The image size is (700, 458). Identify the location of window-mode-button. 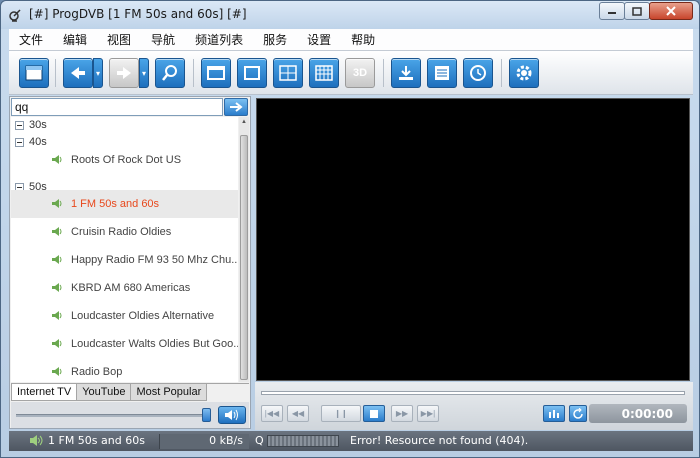
(216, 73).